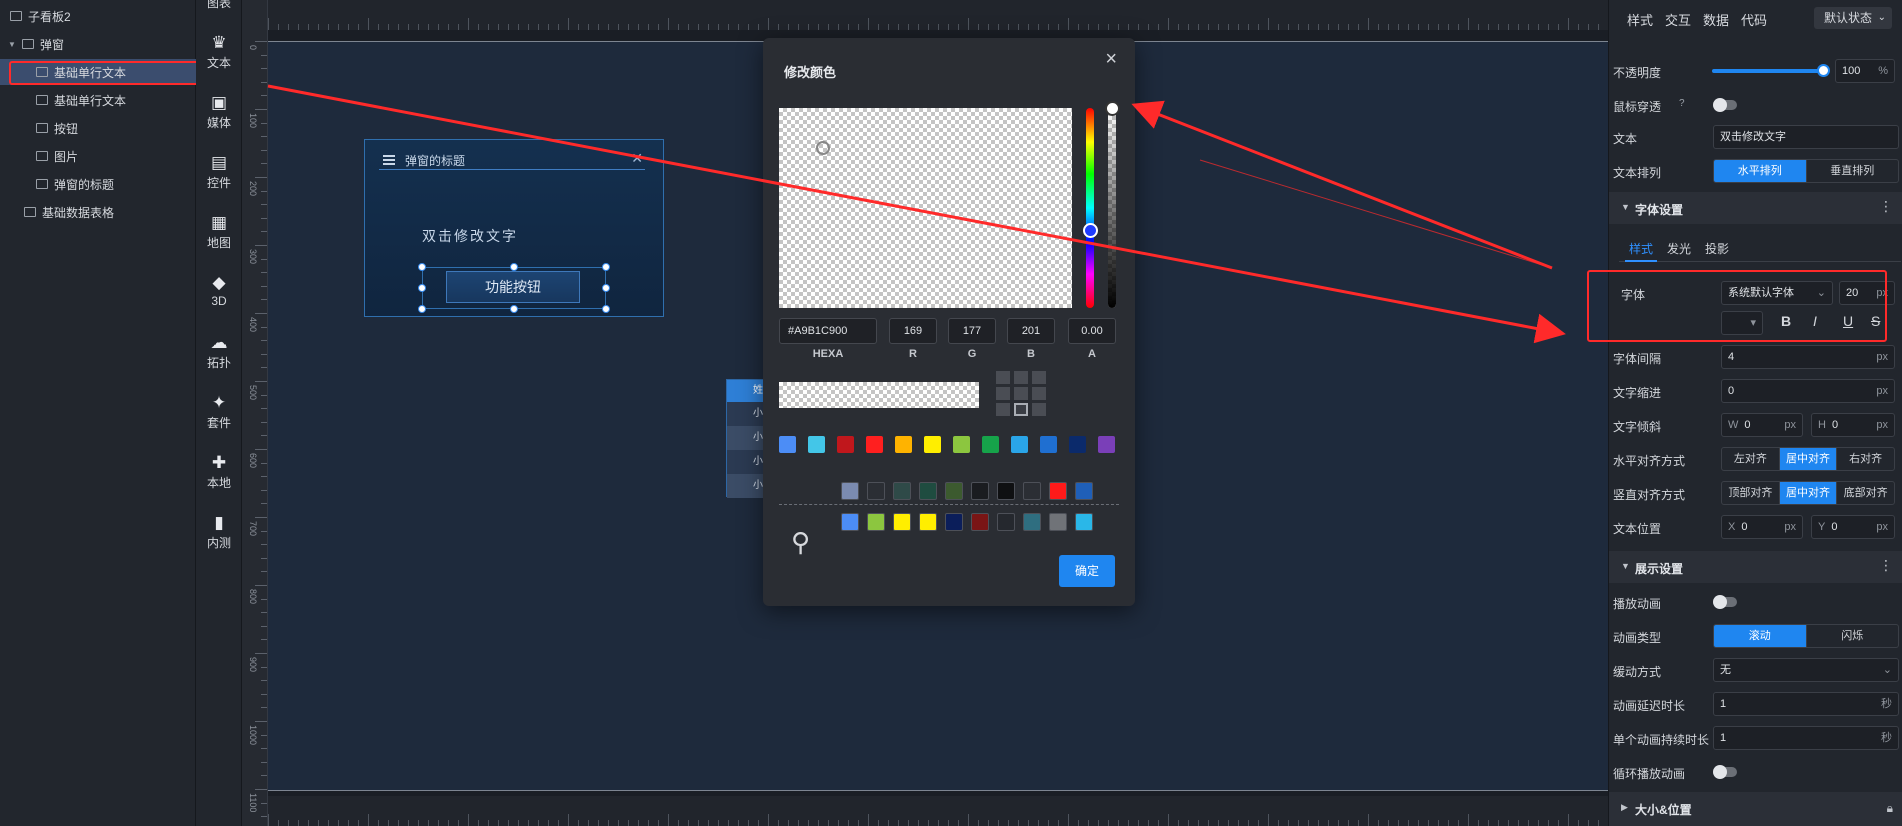 This screenshot has height=826, width=1902. What do you see at coordinates (1853, 636) in the screenshot?
I see `anim-blink: 闪烁` at bounding box center [1853, 636].